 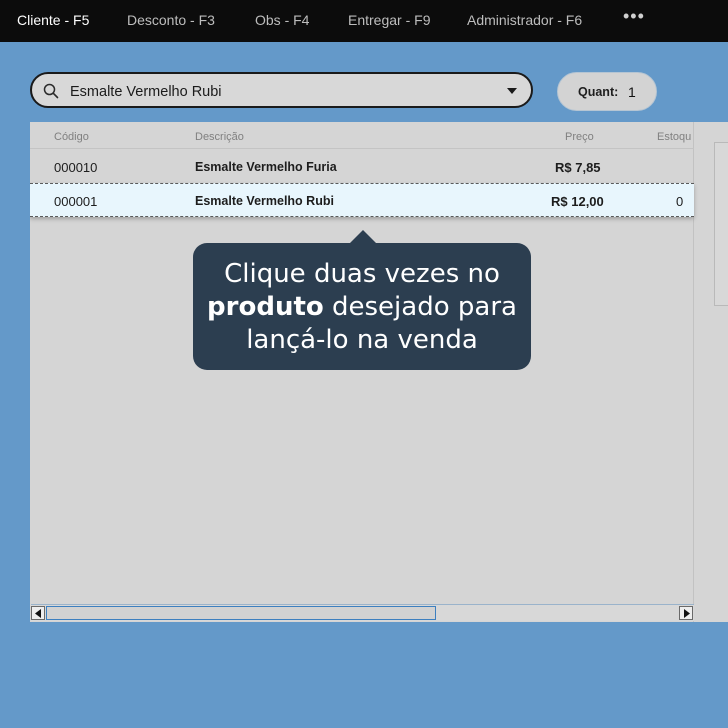 I want to click on menu-obs: Obs - F4, so click(x=282, y=20).